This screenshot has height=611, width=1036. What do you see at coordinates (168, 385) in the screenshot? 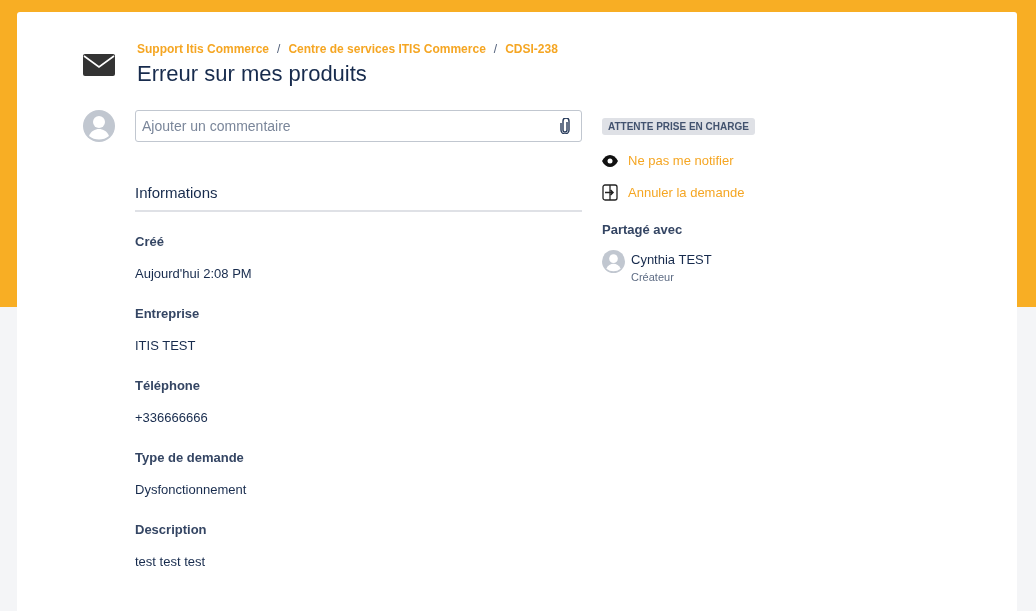
I see `field-label: Téléphone` at bounding box center [168, 385].